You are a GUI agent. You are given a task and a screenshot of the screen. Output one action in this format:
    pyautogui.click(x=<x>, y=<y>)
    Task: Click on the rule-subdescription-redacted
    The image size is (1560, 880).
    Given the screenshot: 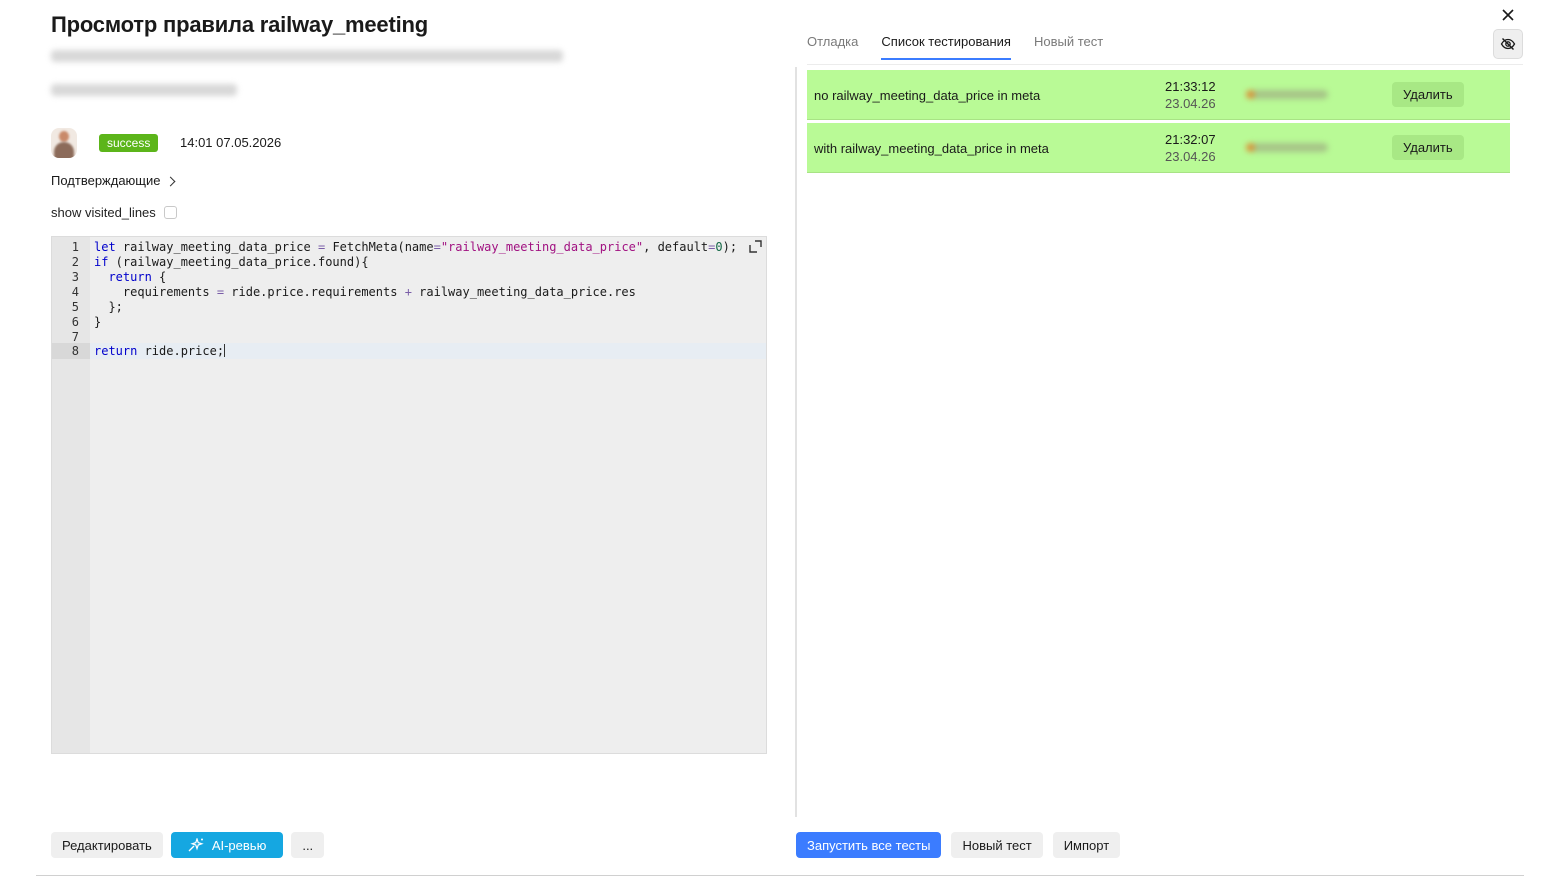 What is the action you would take?
    pyautogui.click(x=144, y=90)
    